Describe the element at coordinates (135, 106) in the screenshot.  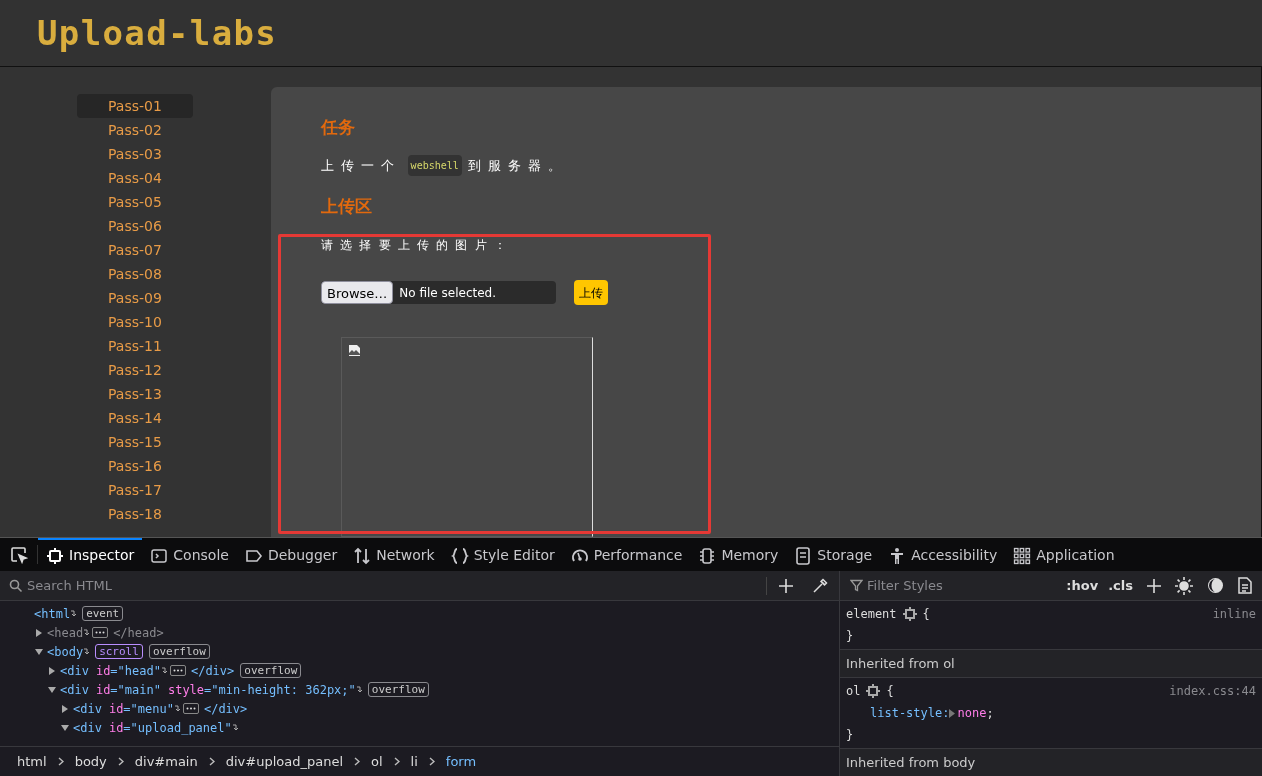
I see `menu-item: Pass-01` at that location.